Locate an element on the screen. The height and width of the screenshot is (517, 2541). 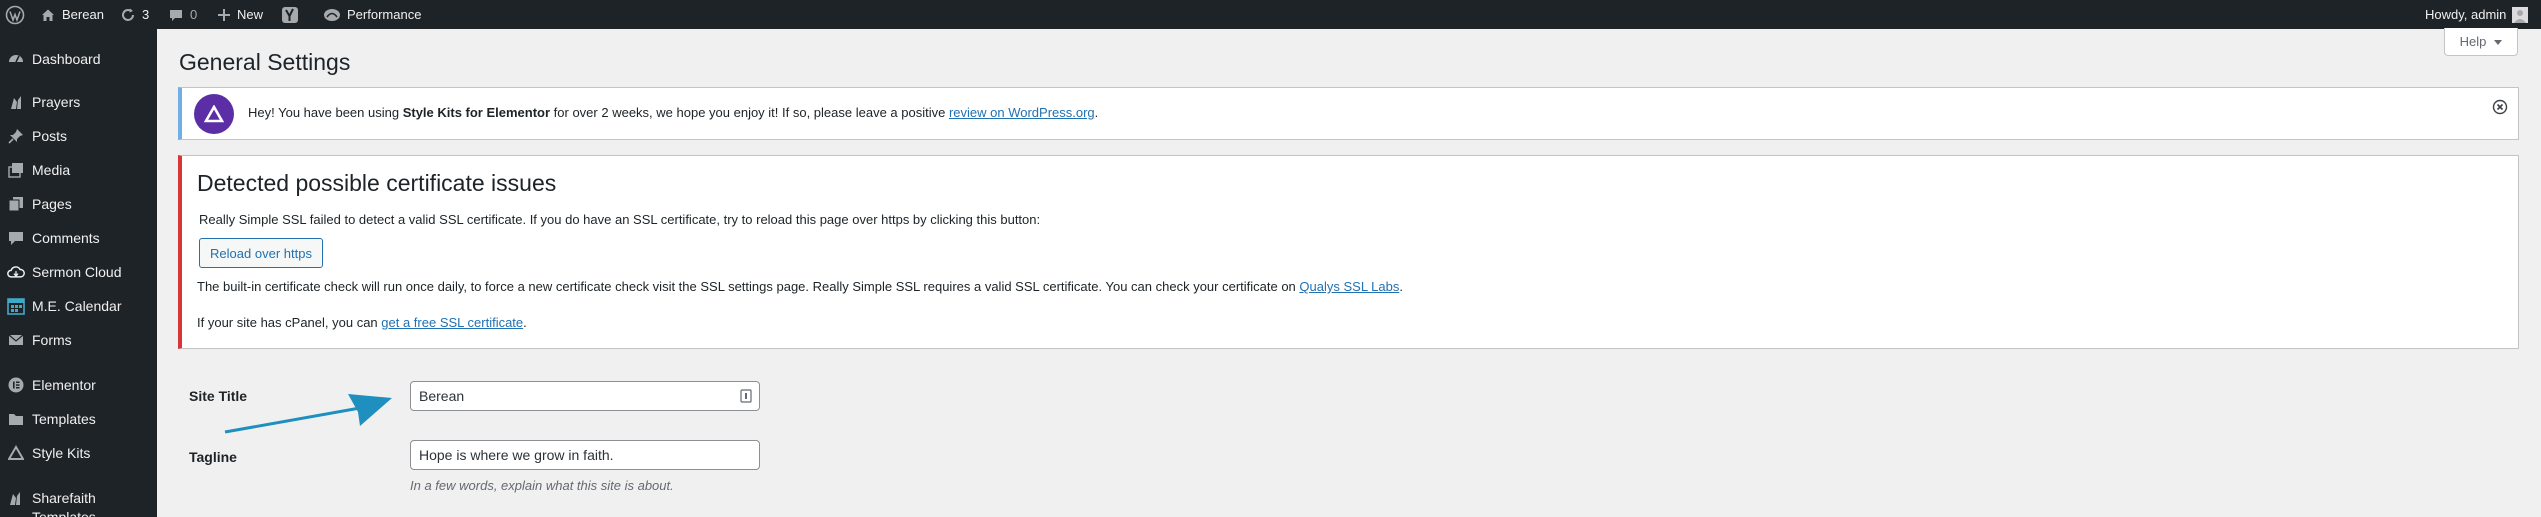
sidebar-item-templates: Templates is located at coordinates (78, 419).